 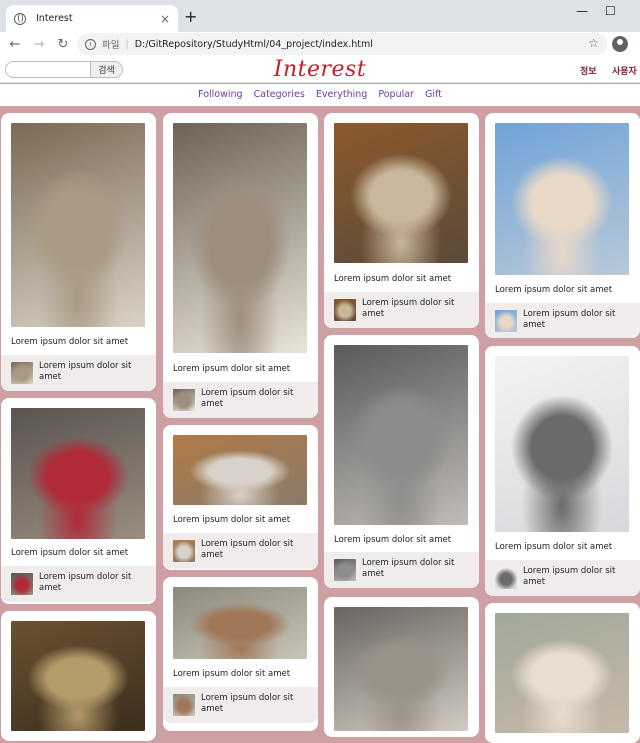 I want to click on profile-icon, so click(x=620, y=44).